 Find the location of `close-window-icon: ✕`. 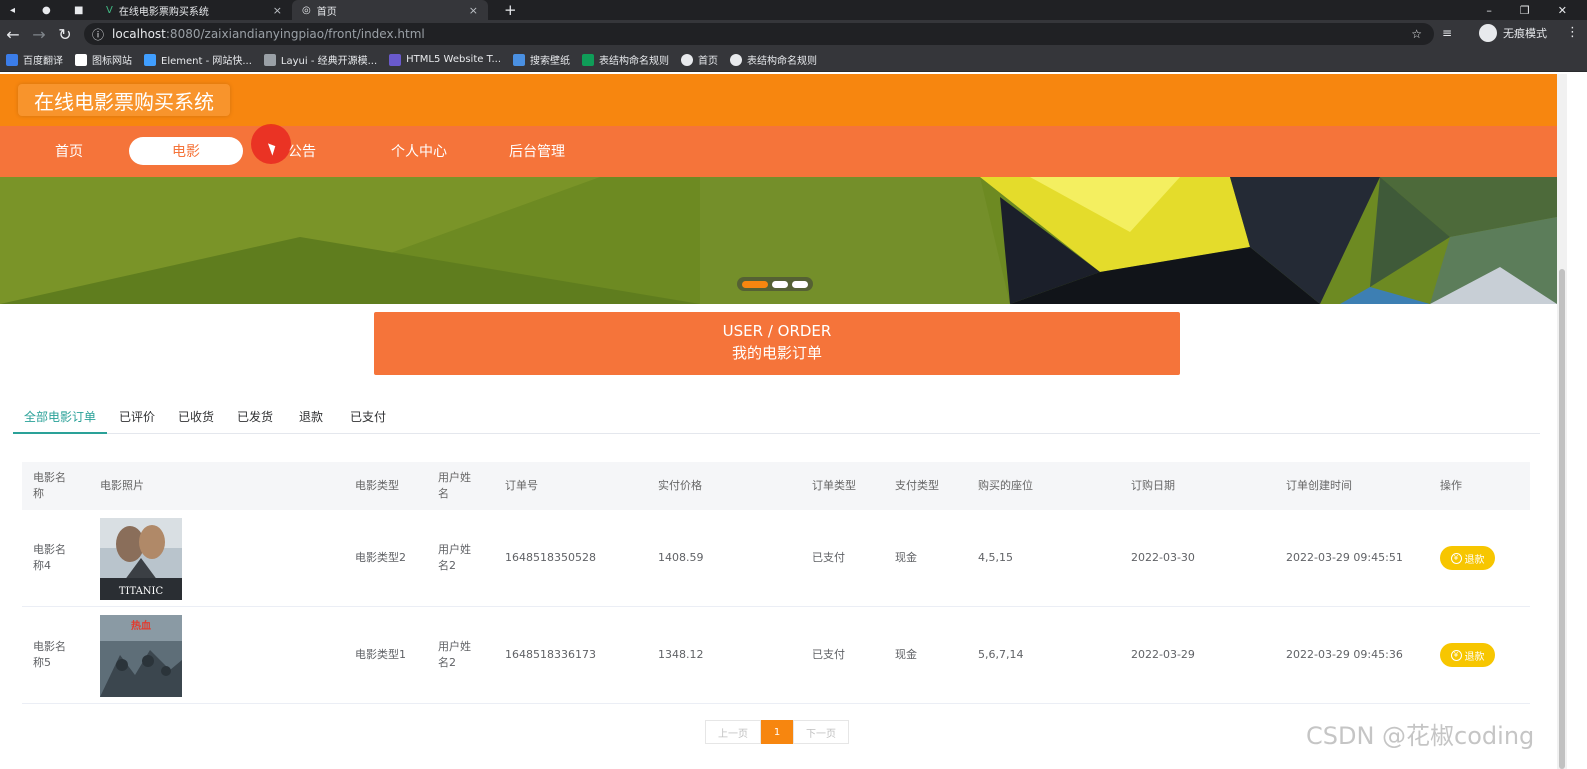

close-window-icon: ✕ is located at coordinates (1562, 10).